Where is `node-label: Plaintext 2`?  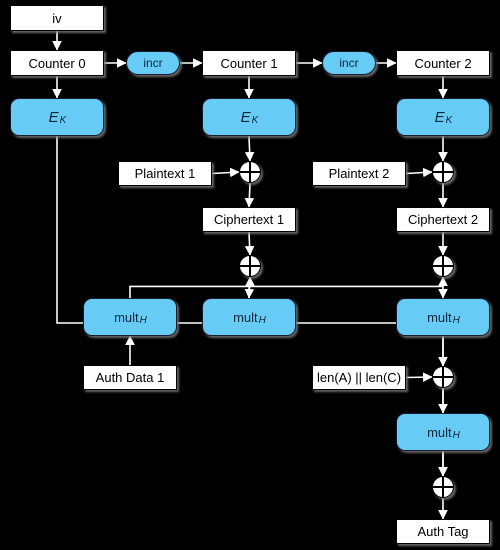
node-label: Plaintext 2 is located at coordinates (359, 173).